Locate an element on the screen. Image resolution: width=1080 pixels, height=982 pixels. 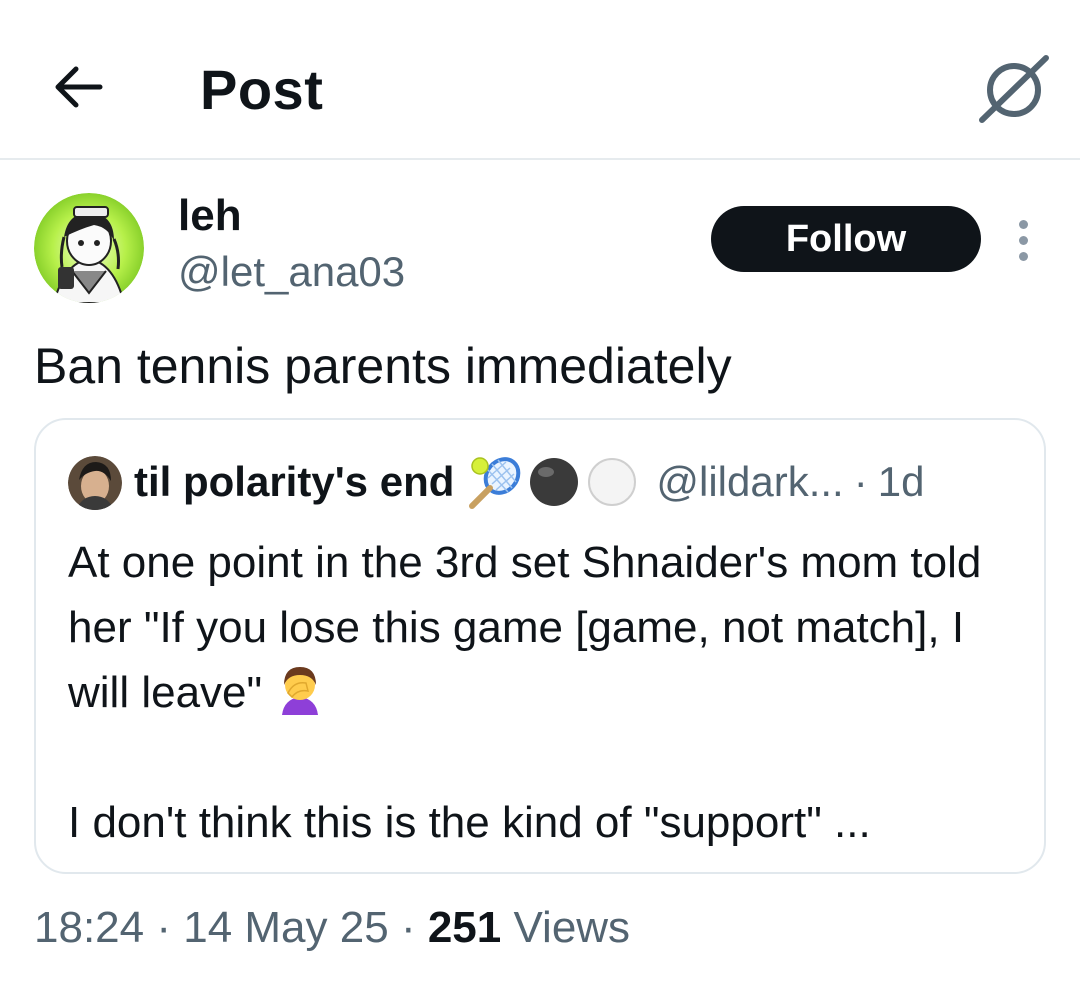
follow-button: Follow is located at coordinates (846, 239).